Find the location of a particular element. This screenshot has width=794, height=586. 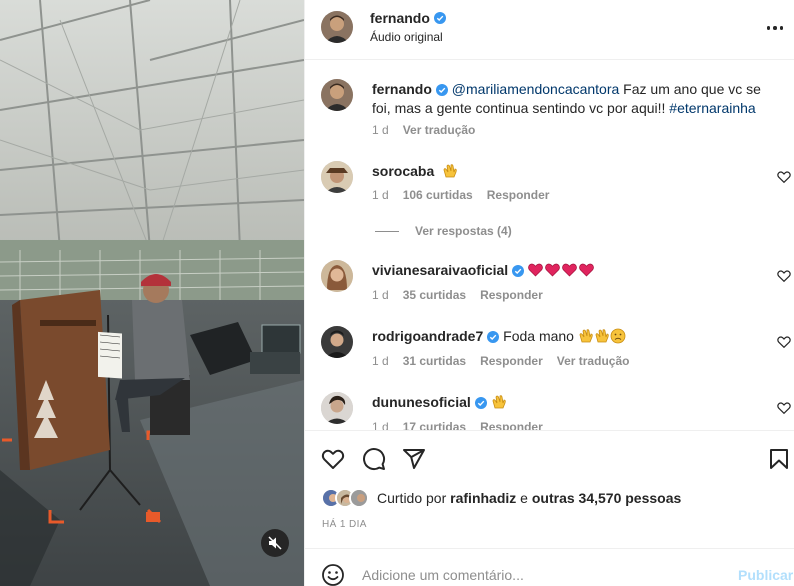

share-icon is located at coordinates (414, 459).